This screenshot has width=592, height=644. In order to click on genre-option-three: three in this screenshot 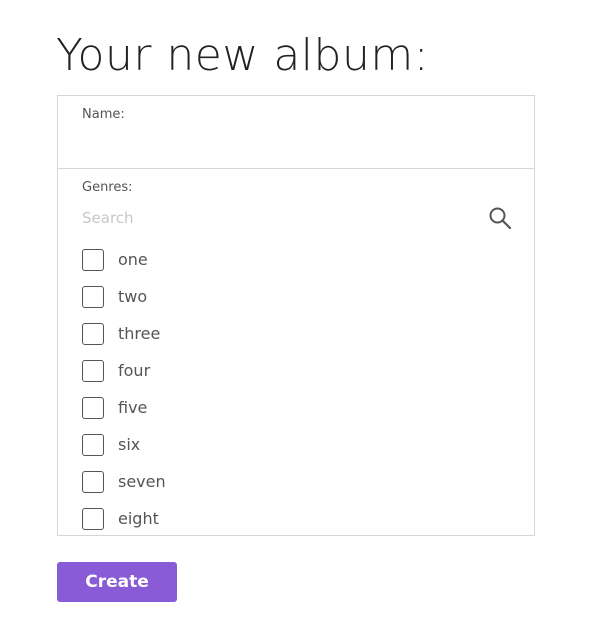, I will do `click(124, 333)`.